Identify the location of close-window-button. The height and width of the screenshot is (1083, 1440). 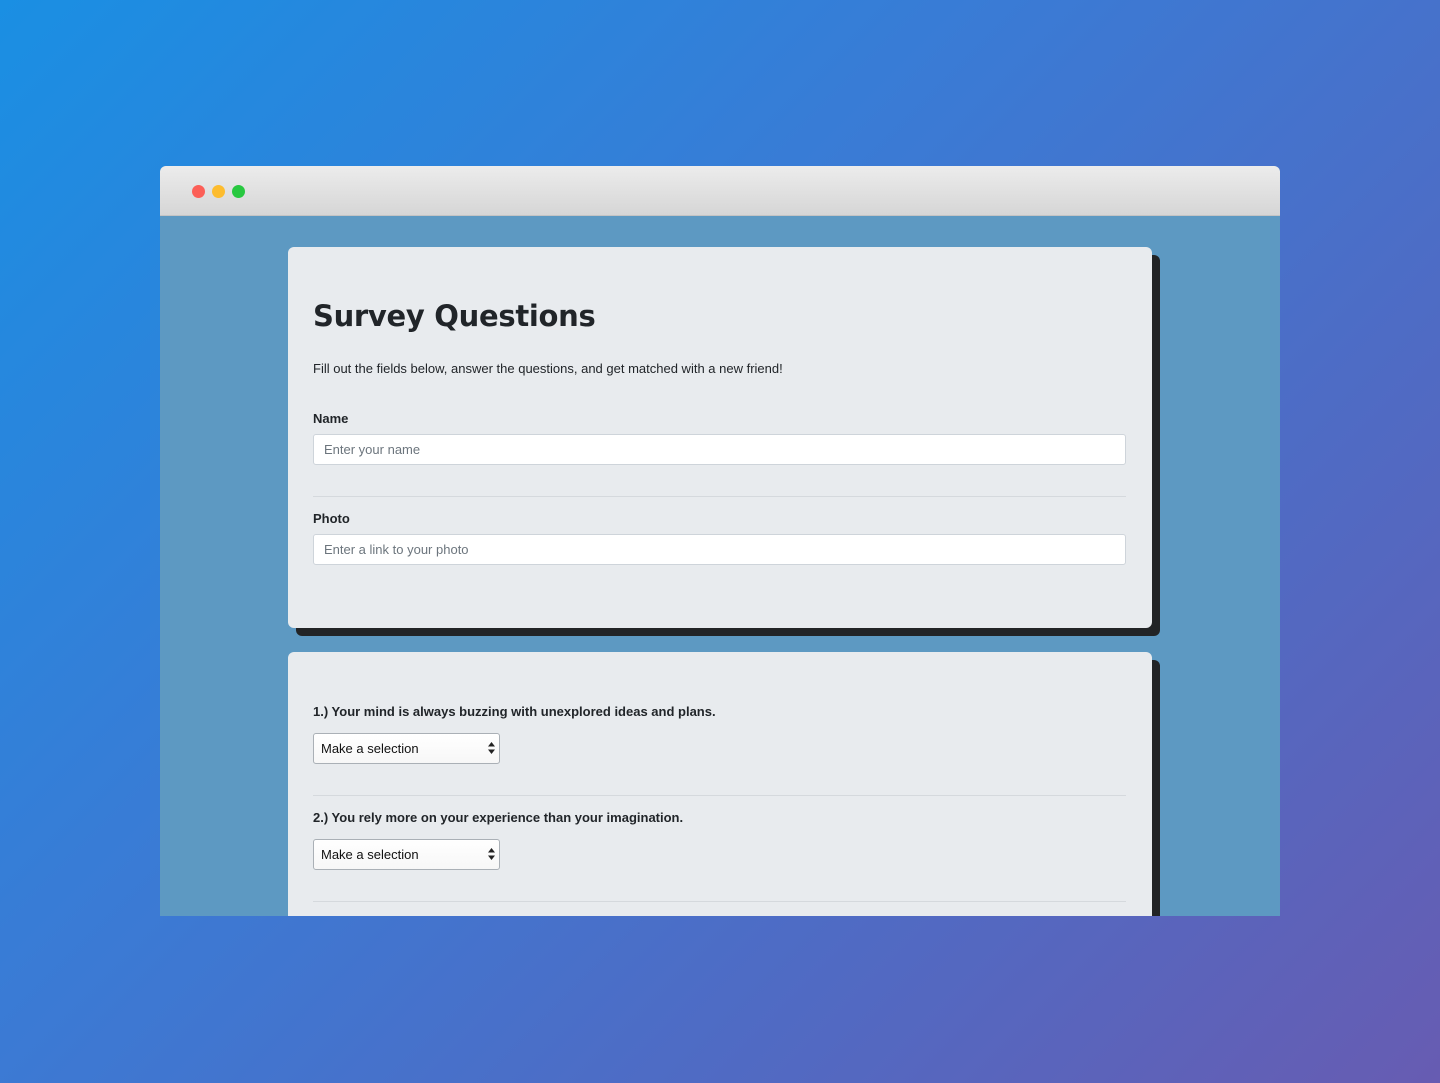
(198, 191).